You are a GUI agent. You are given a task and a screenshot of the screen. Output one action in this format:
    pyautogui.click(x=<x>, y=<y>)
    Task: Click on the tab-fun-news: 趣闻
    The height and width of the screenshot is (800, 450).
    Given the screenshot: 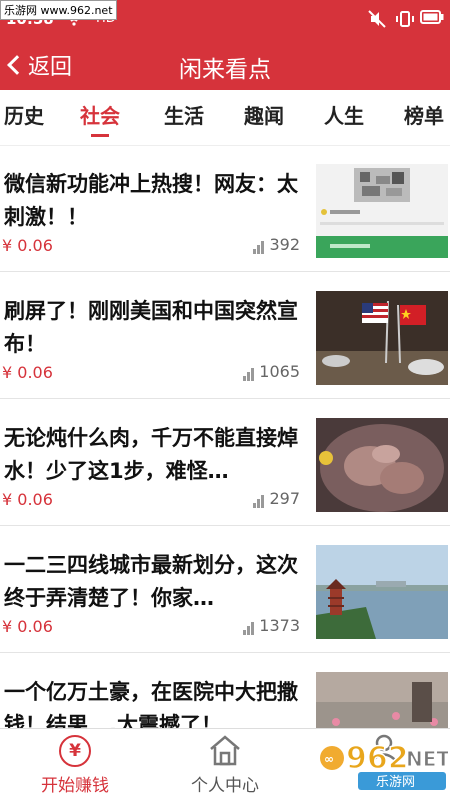 What is the action you would take?
    pyautogui.click(x=264, y=118)
    